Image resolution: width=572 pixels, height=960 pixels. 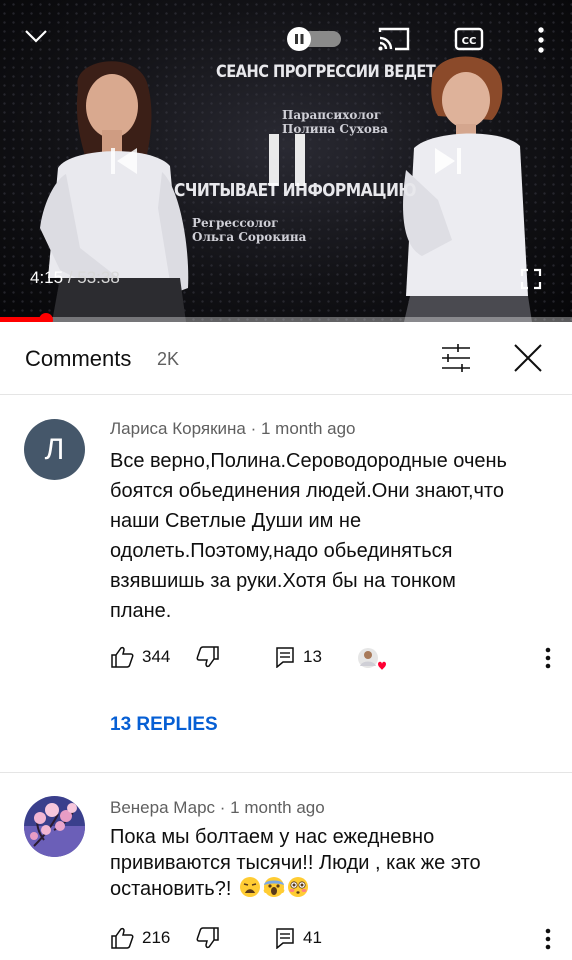 What do you see at coordinates (281, 551) in the screenshot?
I see `comment-line: одолеть.Поэтому,надо обьединяться` at bounding box center [281, 551].